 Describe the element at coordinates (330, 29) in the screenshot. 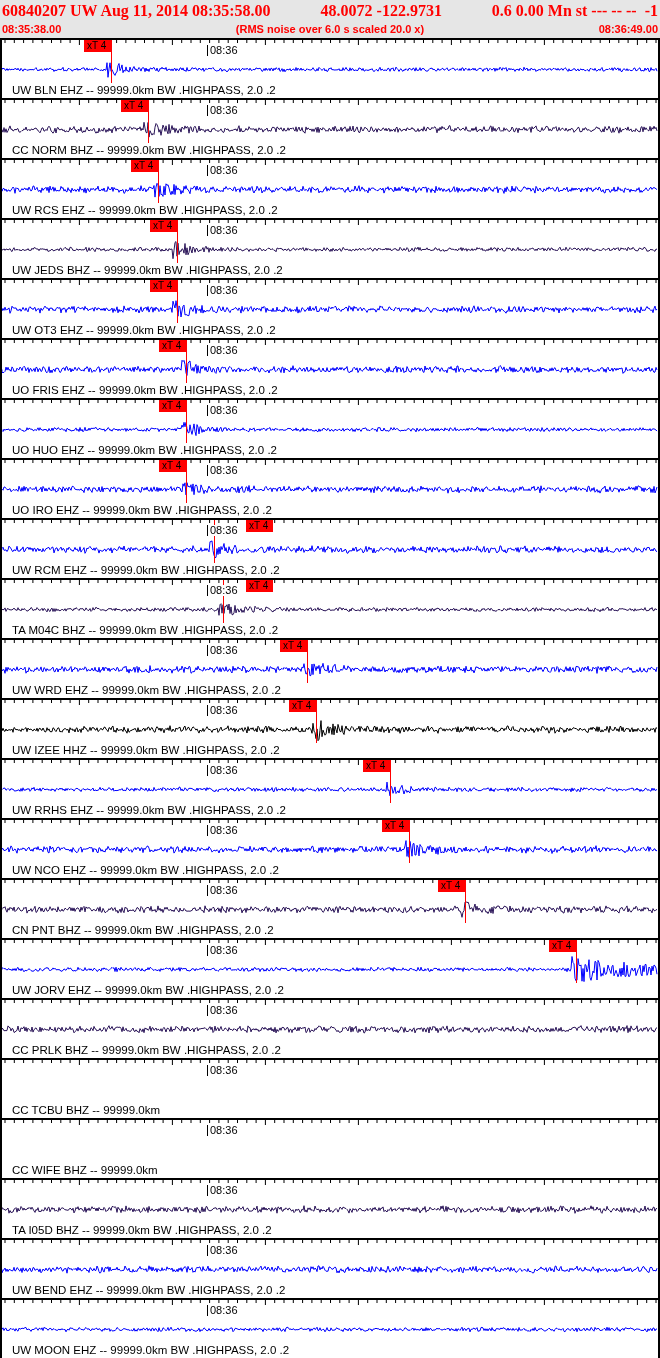

I see `scale-note: (RMS noise over 6.0 s scaled 20.0 x)` at that location.